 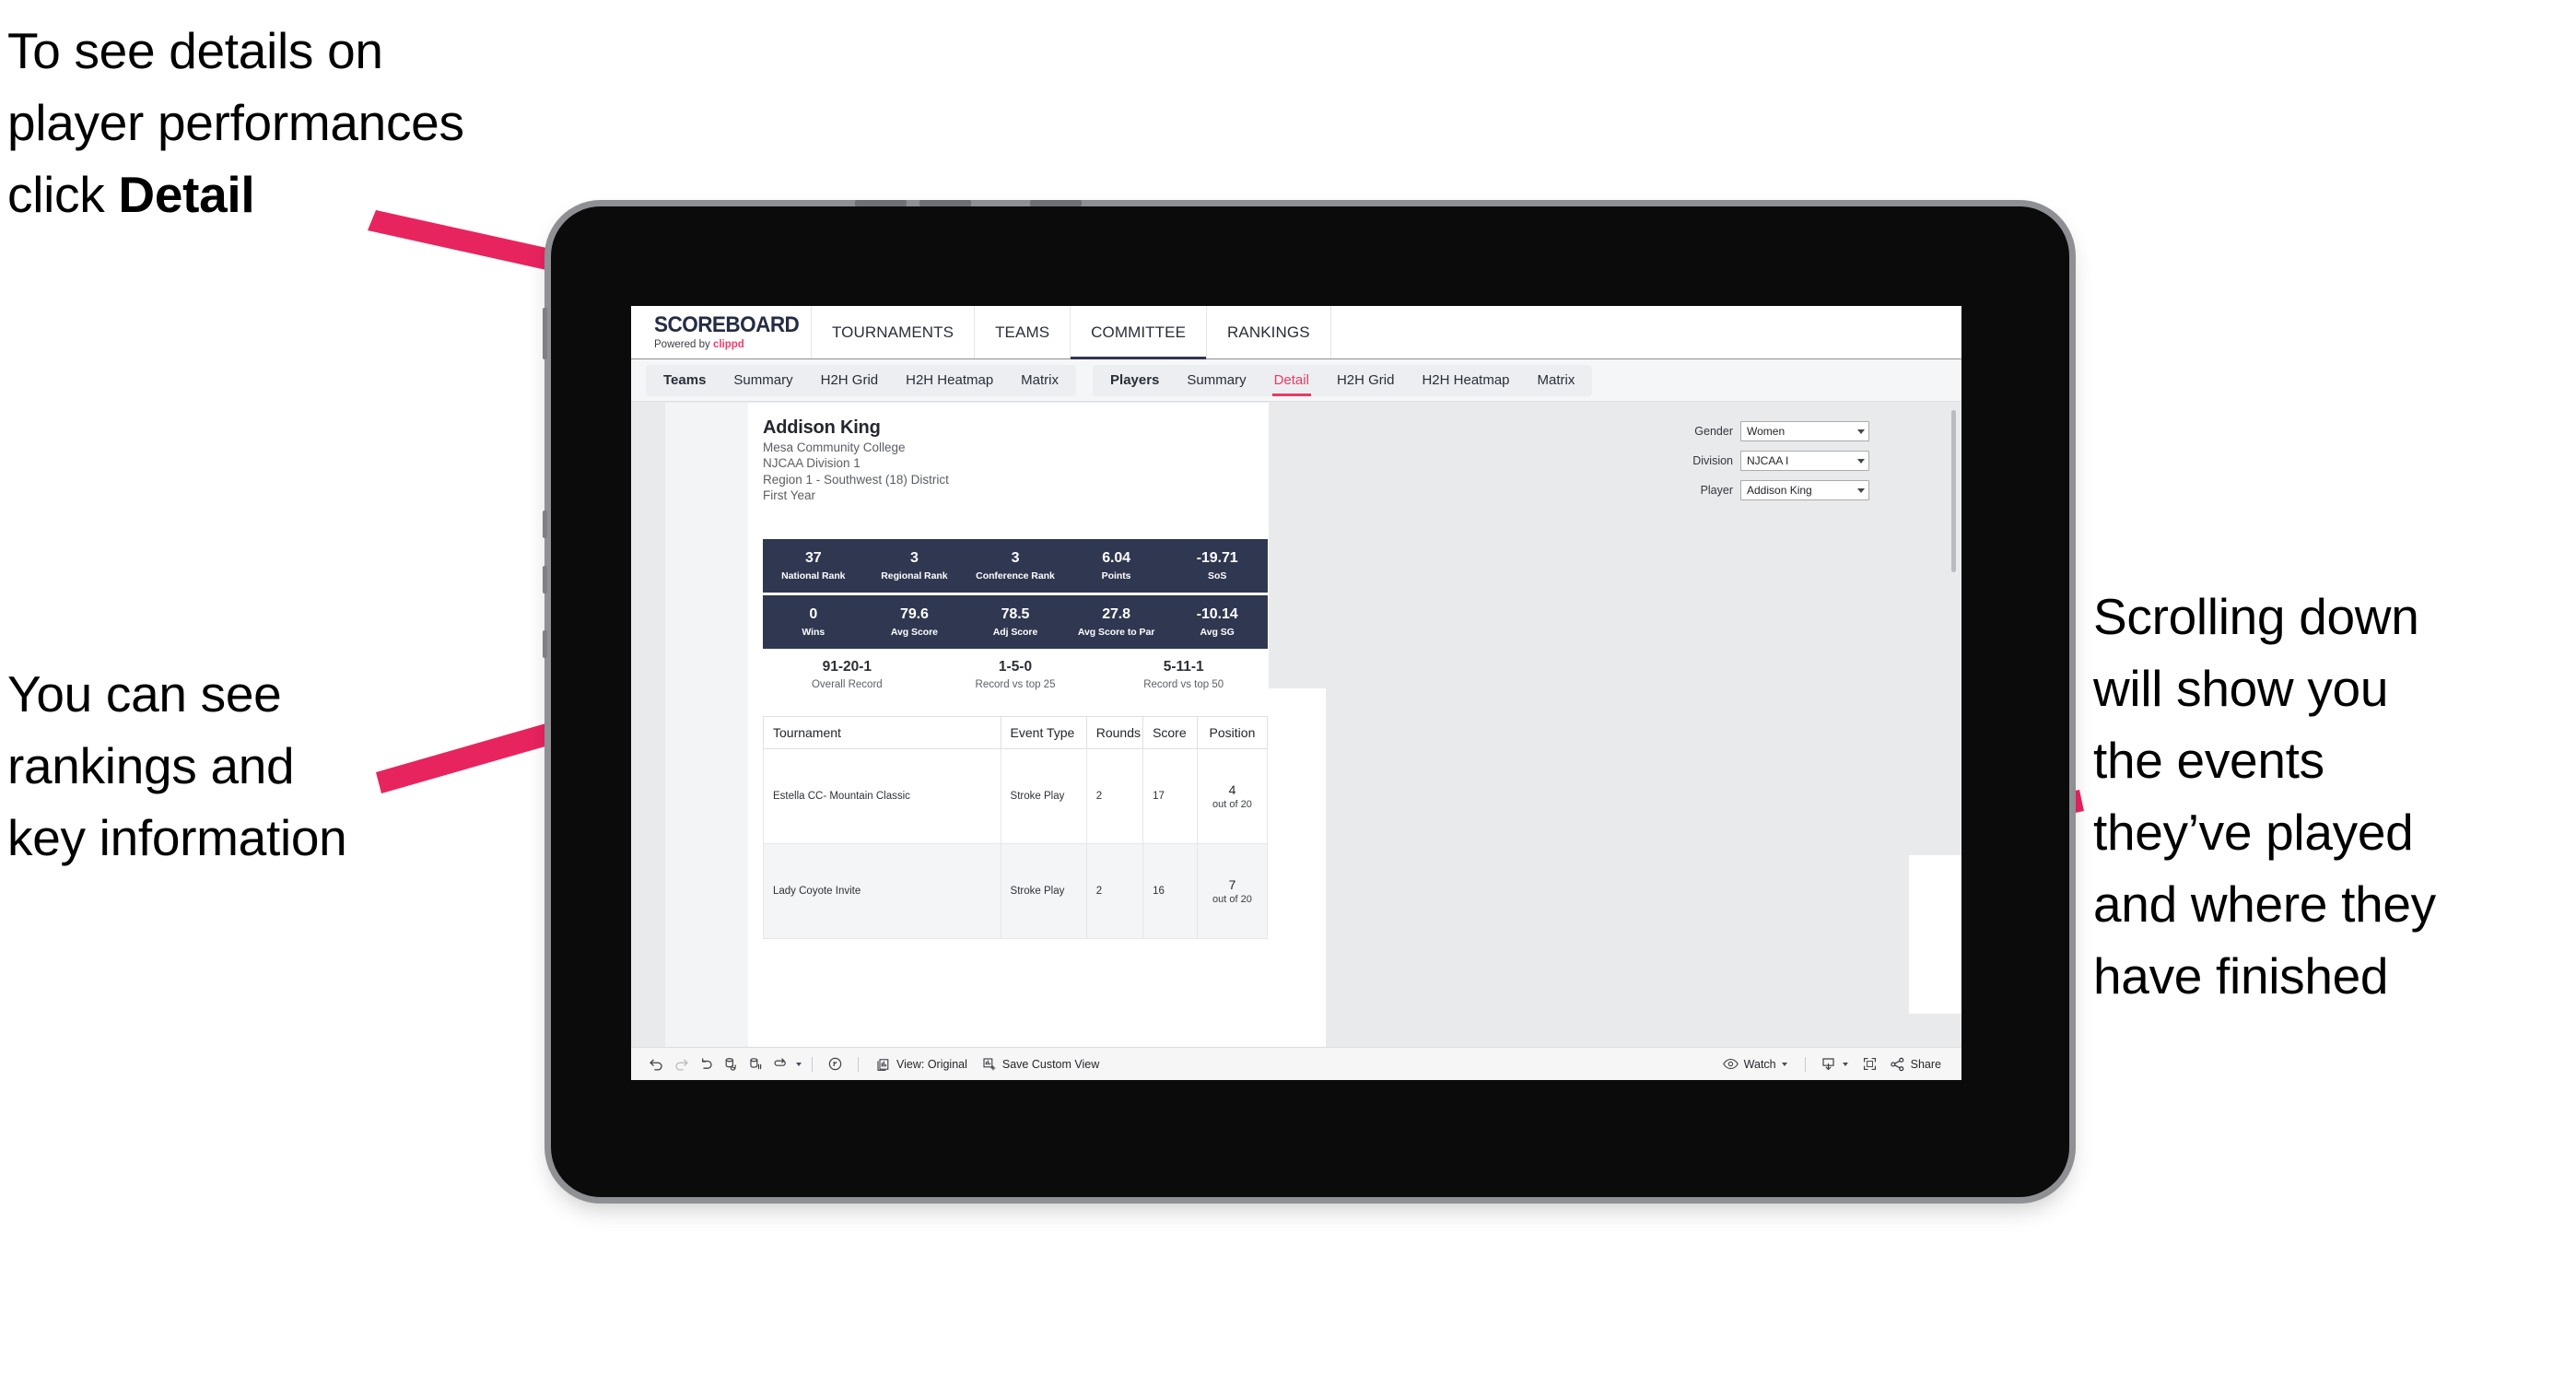 What do you see at coordinates (780, 1064) in the screenshot?
I see `loop-icon` at bounding box center [780, 1064].